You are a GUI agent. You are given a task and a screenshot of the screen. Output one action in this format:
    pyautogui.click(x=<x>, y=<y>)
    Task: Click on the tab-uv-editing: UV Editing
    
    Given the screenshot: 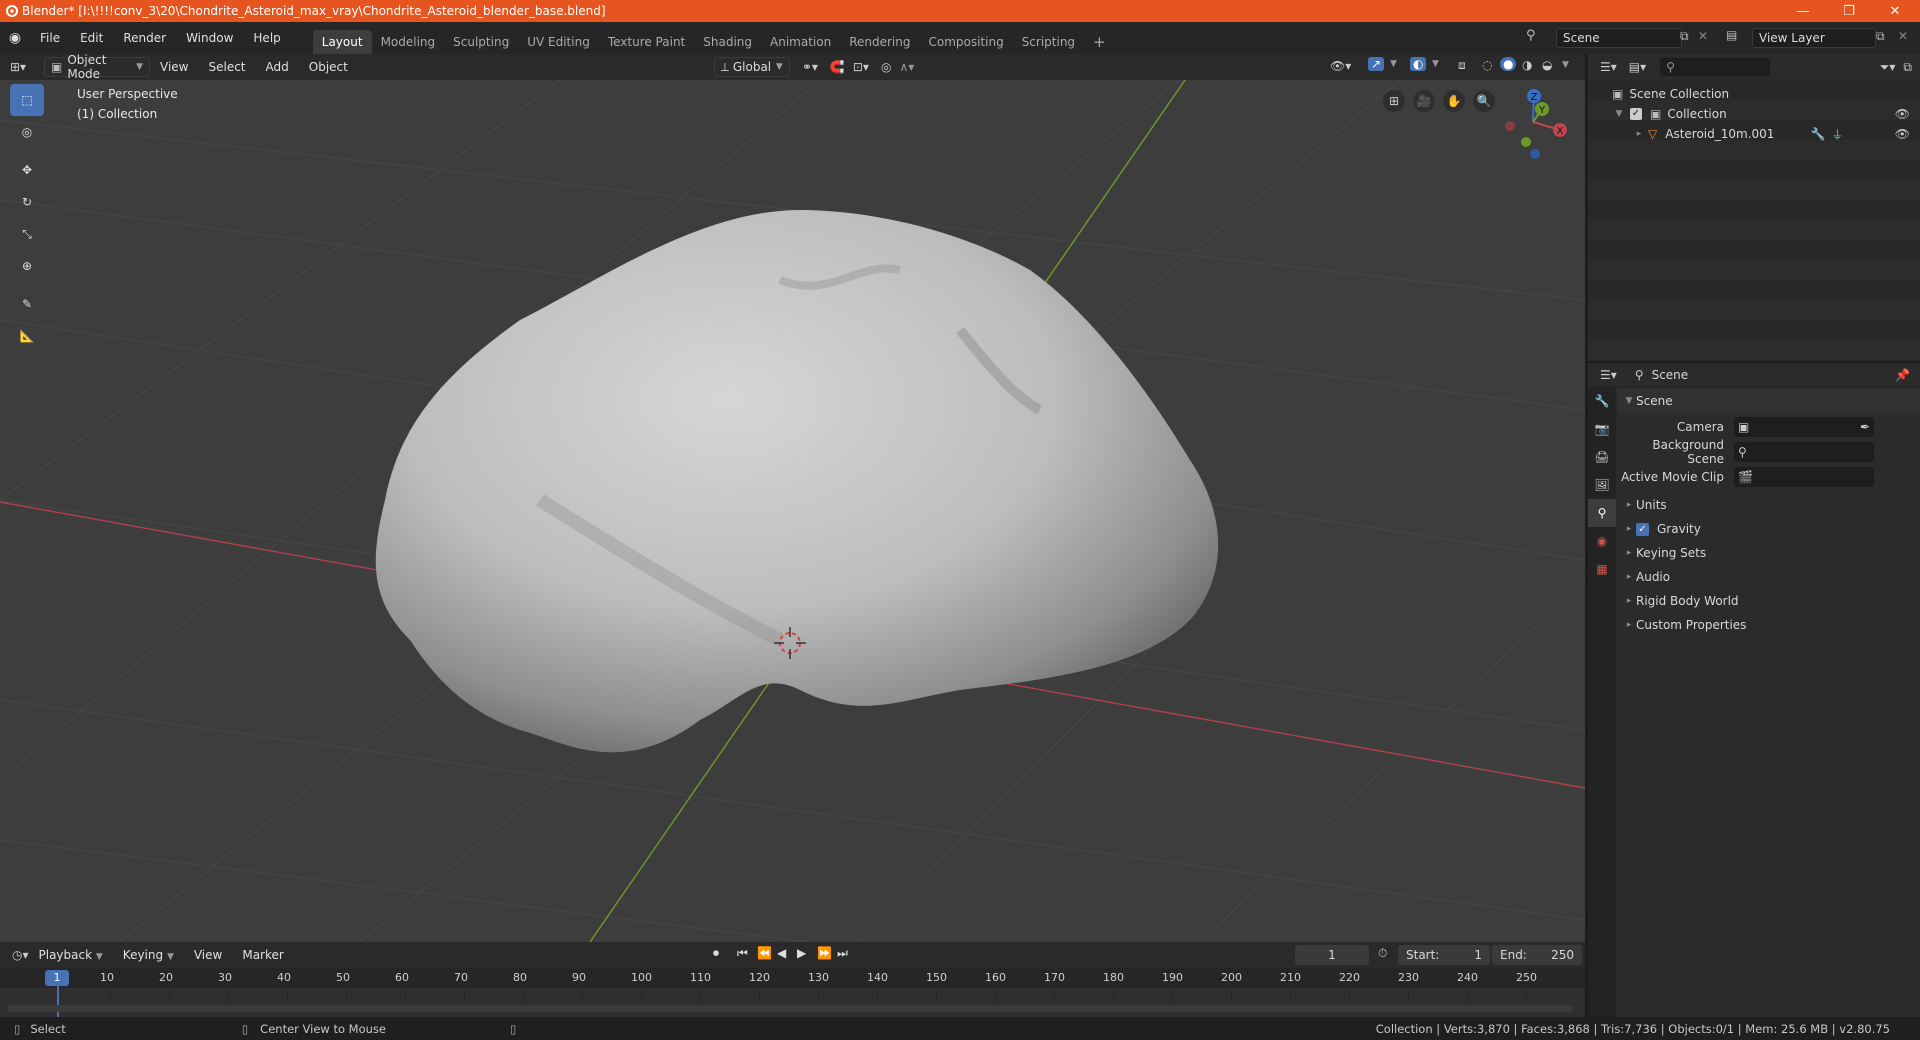 What is the action you would take?
    pyautogui.click(x=558, y=42)
    